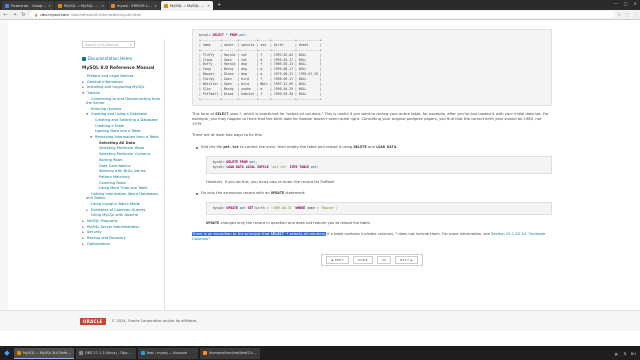 The image size is (640, 360). What do you see at coordinates (617, 353) in the screenshot?
I see `volume-icon: 🔈` at bounding box center [617, 353].